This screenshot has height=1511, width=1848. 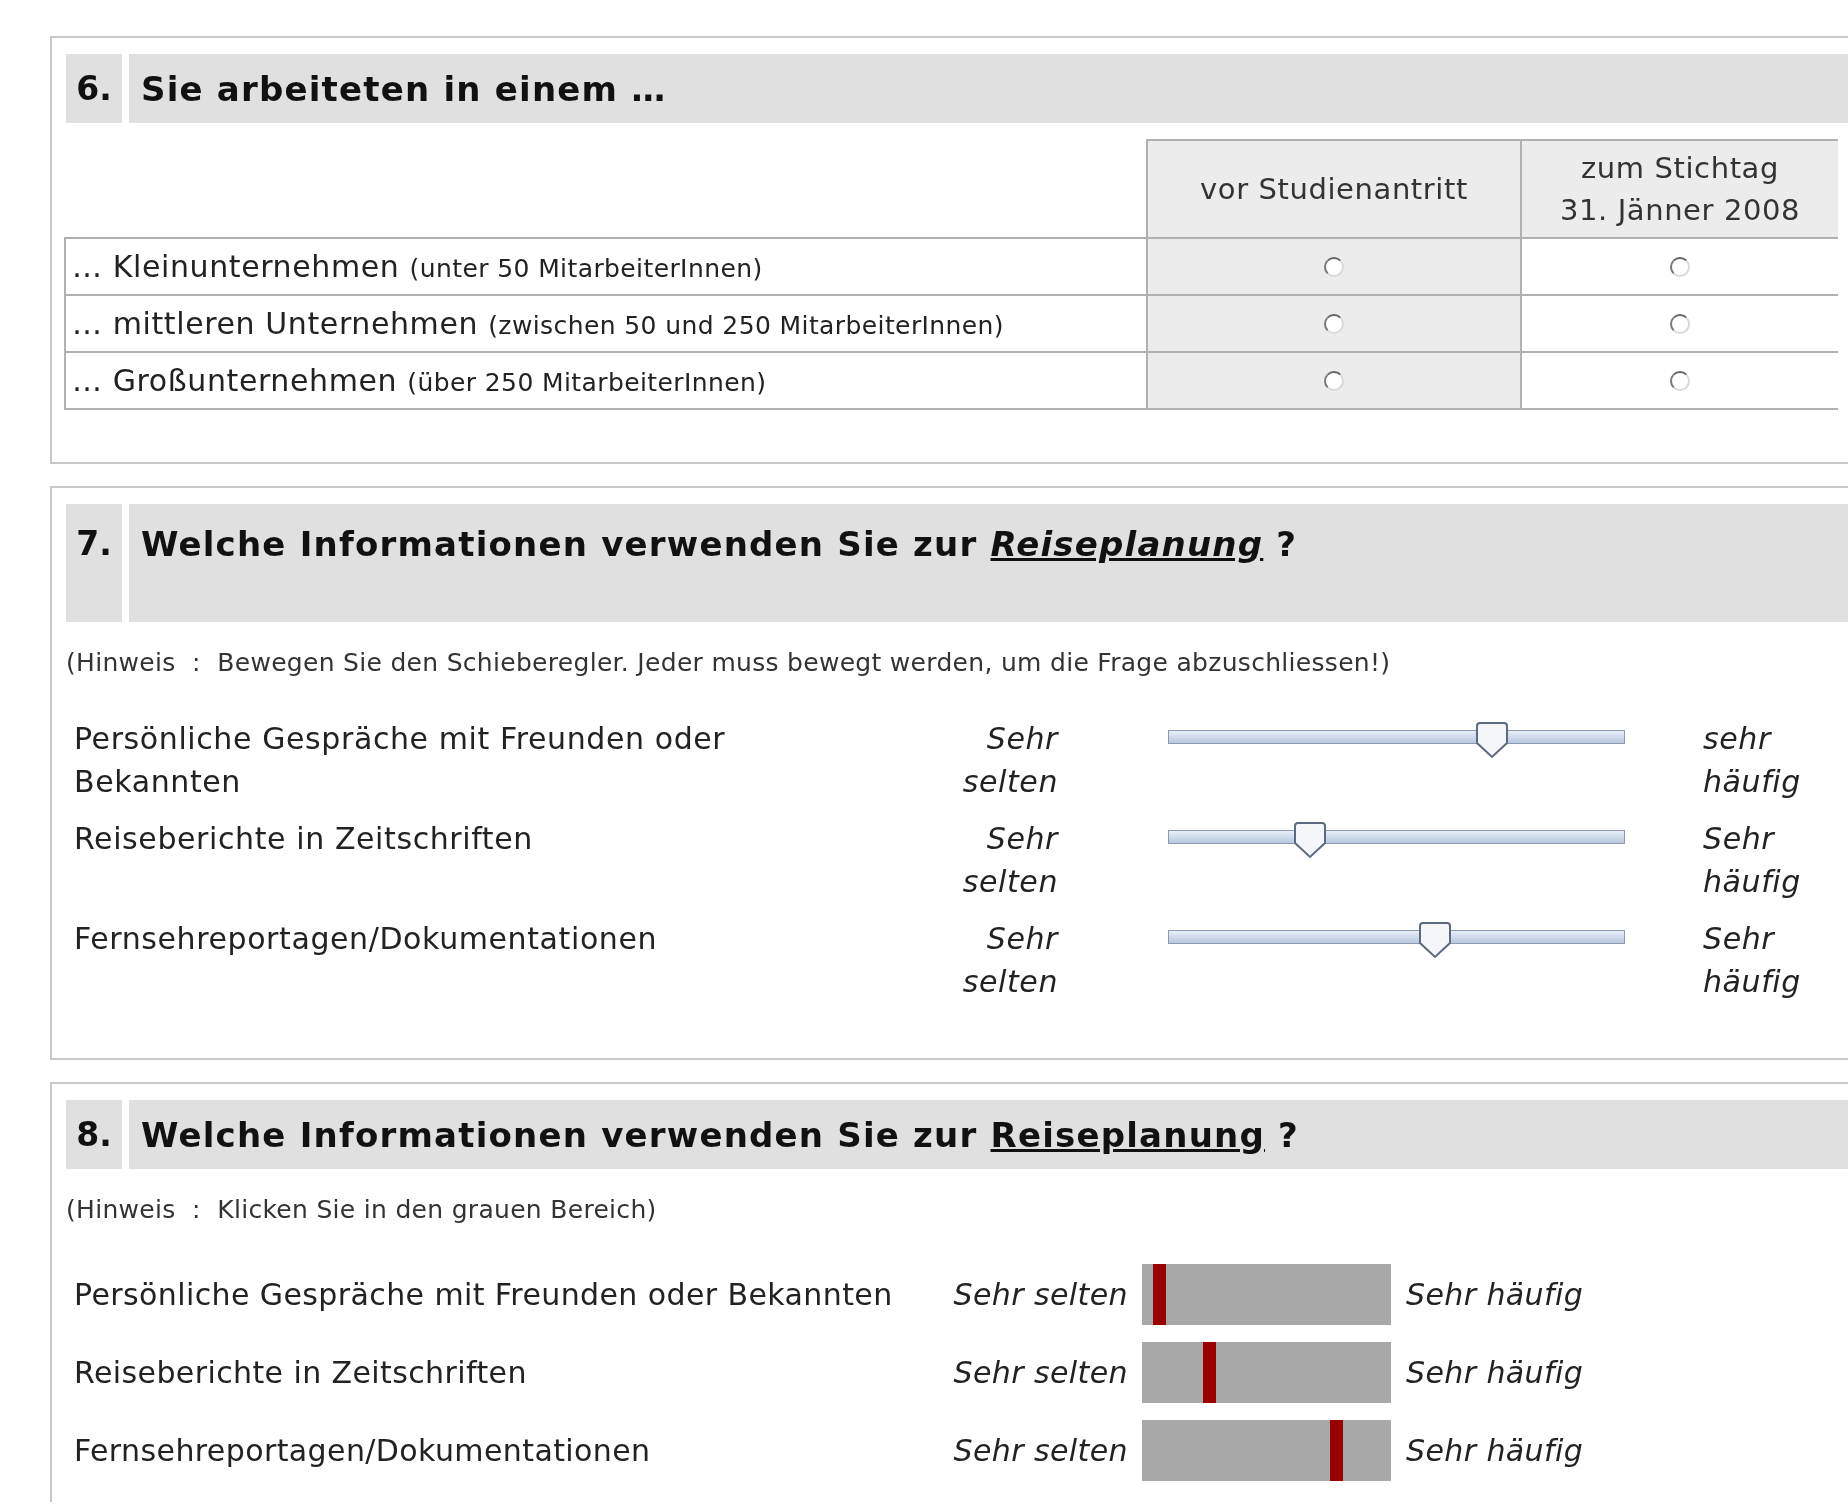 I want to click on row-label: … Großunternehmen (über 250 MitarbeiterInnen), so click(x=606, y=380).